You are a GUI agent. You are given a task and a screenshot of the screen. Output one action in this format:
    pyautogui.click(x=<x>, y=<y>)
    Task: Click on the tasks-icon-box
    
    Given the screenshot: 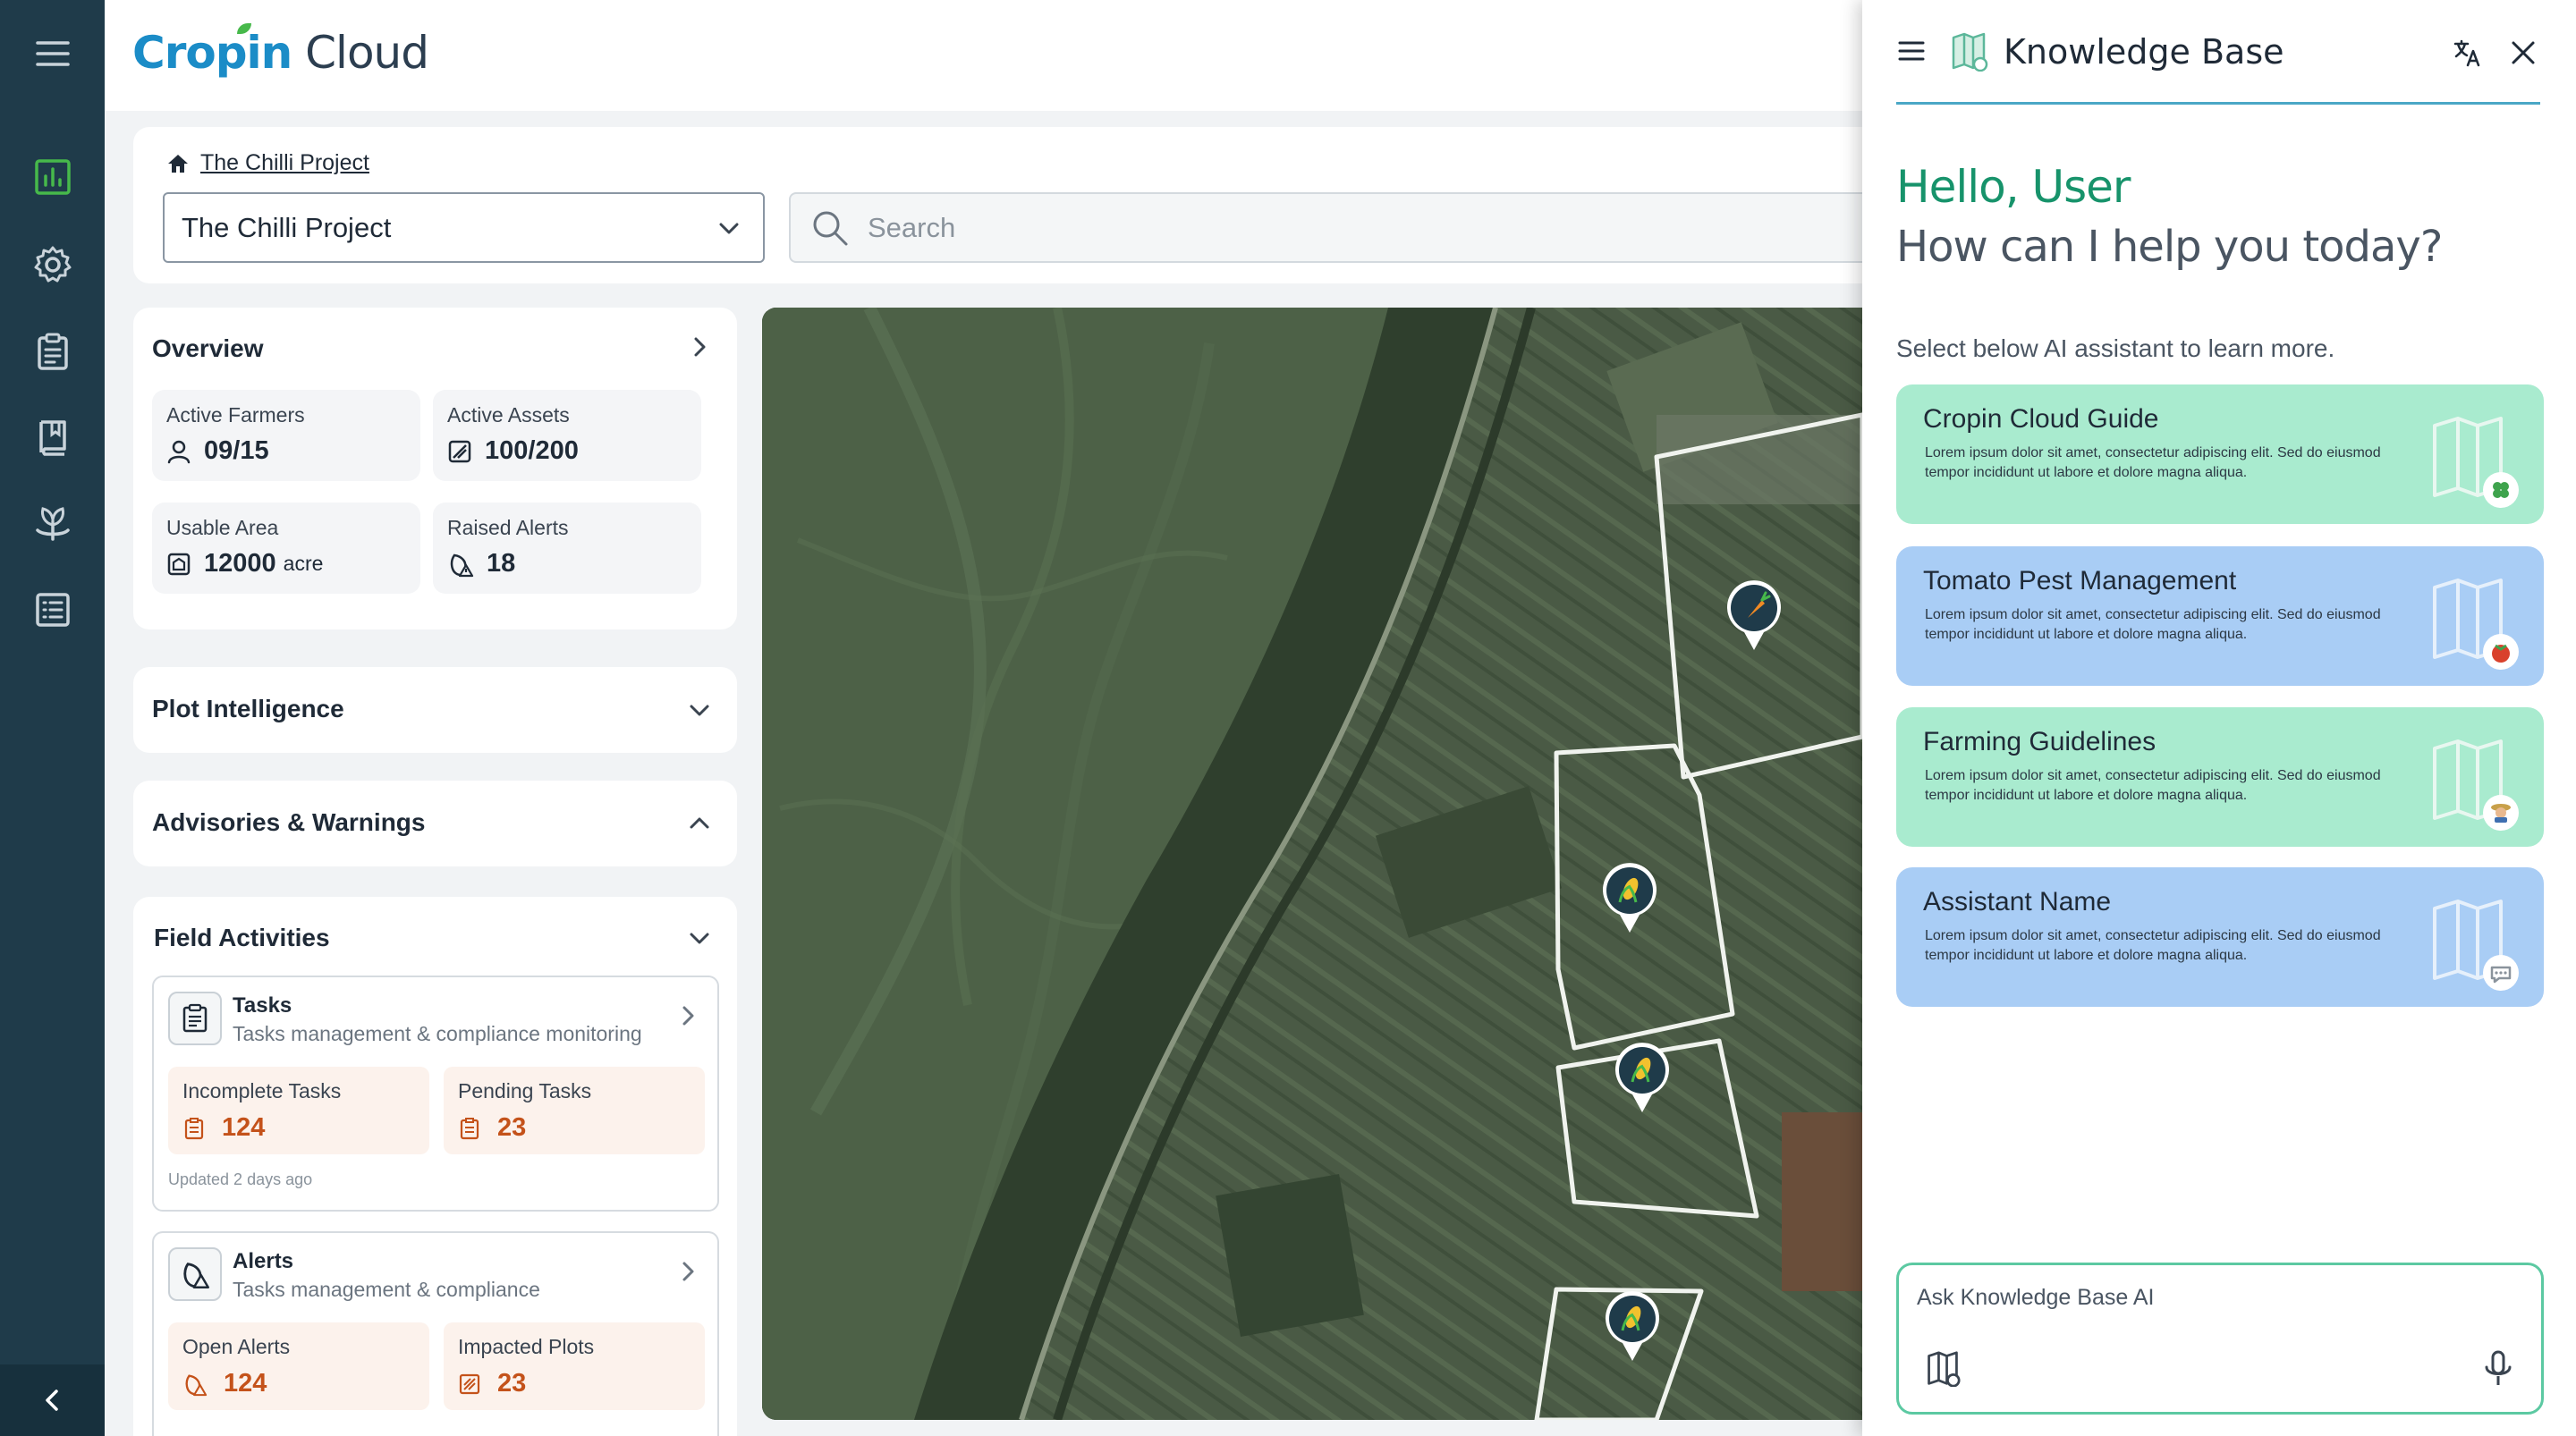 What is the action you would take?
    pyautogui.click(x=195, y=1018)
    